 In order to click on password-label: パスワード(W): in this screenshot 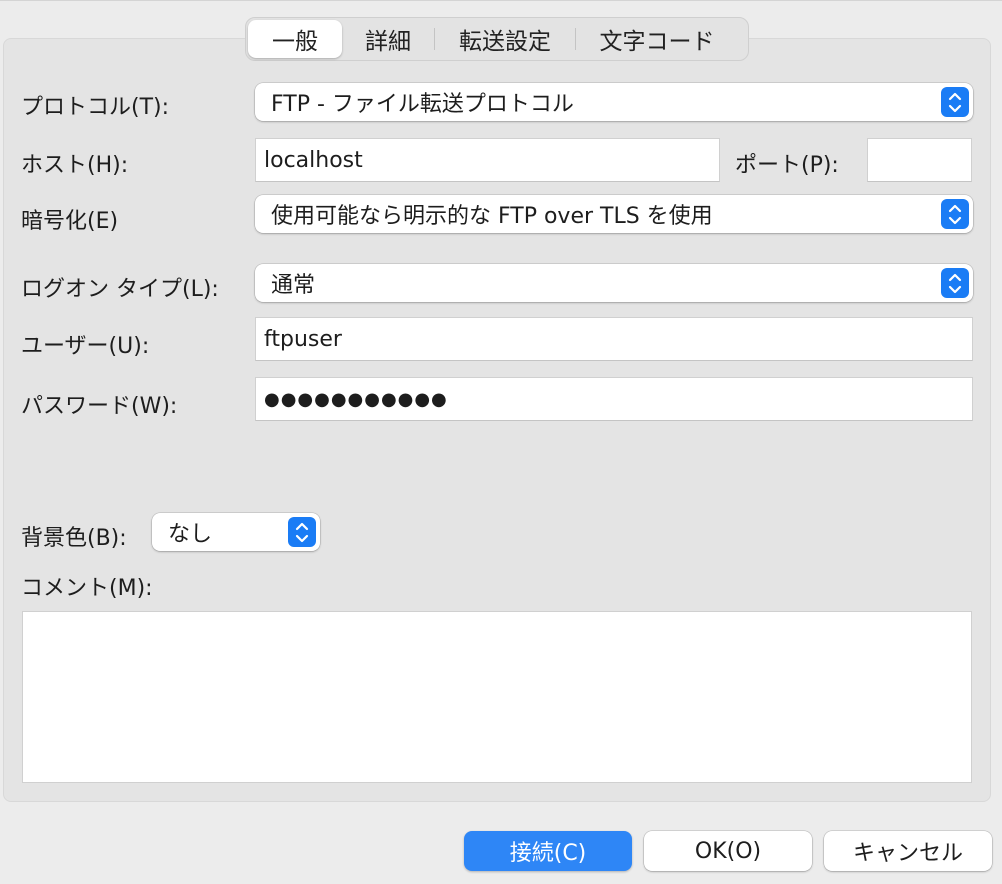, I will do `click(99, 406)`.